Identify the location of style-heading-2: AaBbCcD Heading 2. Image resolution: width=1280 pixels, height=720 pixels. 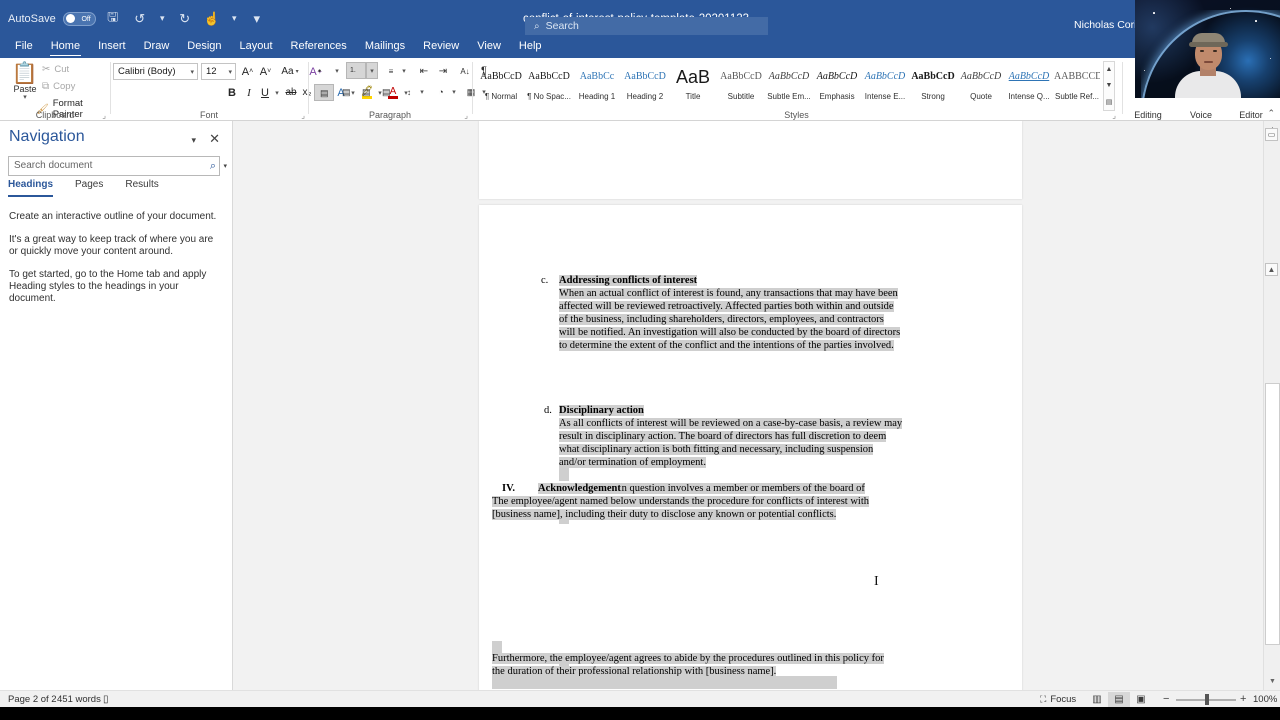
(645, 86).